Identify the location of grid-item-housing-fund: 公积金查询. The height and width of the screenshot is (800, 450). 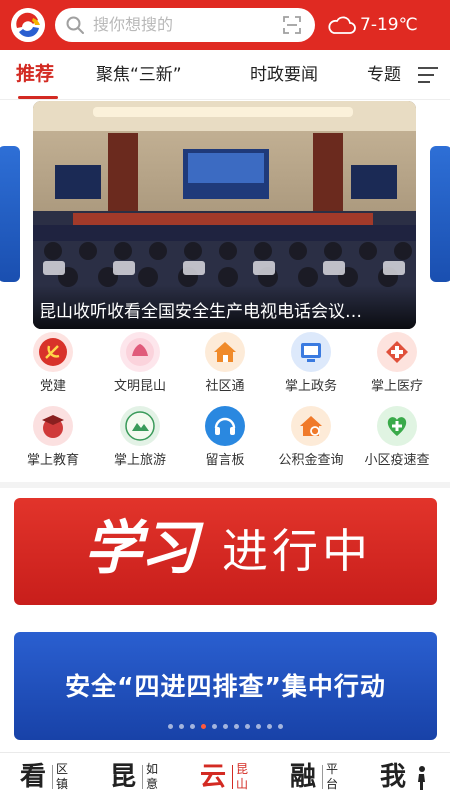
(311, 442).